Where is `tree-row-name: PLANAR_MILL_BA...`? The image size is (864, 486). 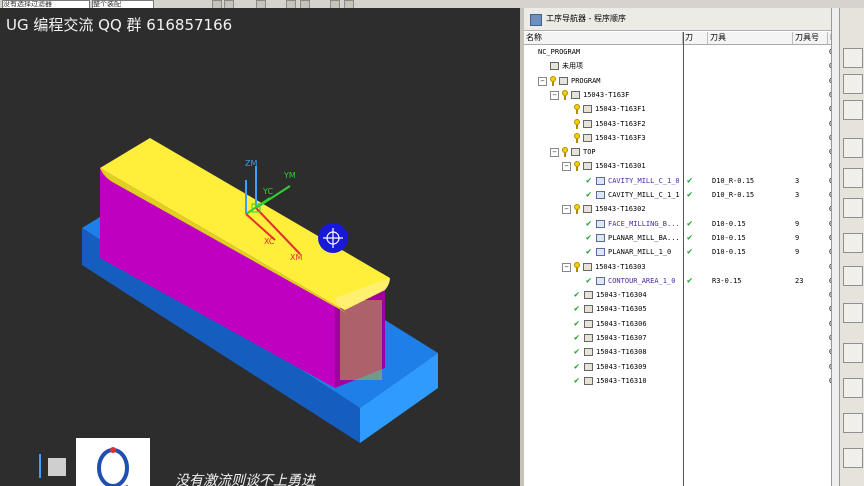 tree-row-name: PLANAR_MILL_BA... is located at coordinates (644, 237).